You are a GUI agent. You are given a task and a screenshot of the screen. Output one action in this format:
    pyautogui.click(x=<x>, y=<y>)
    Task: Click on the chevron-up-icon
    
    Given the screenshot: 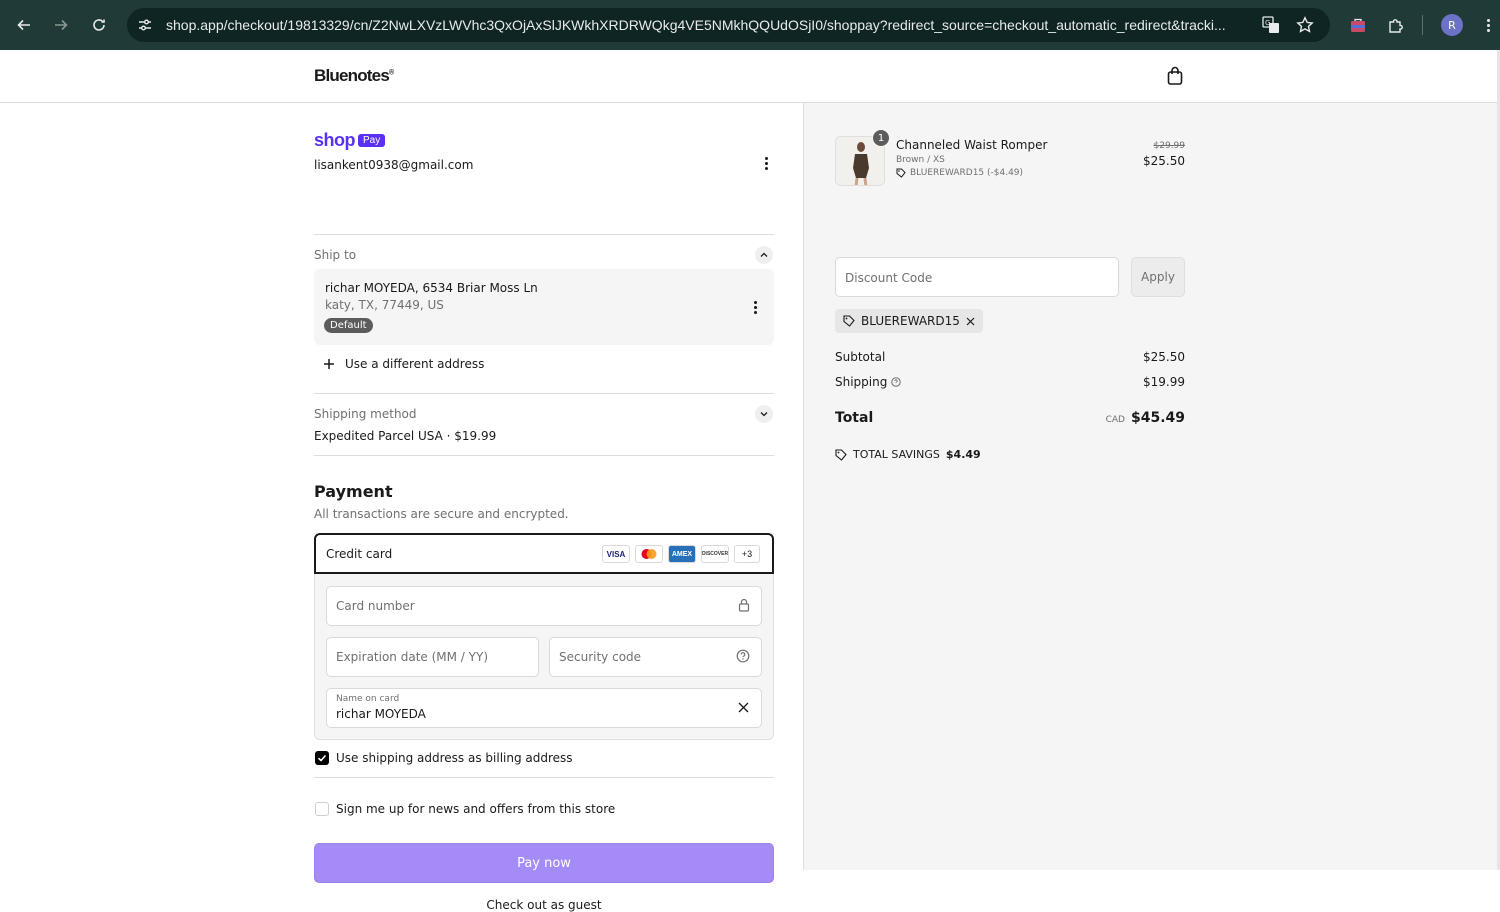 What is the action you would take?
    pyautogui.click(x=764, y=254)
    